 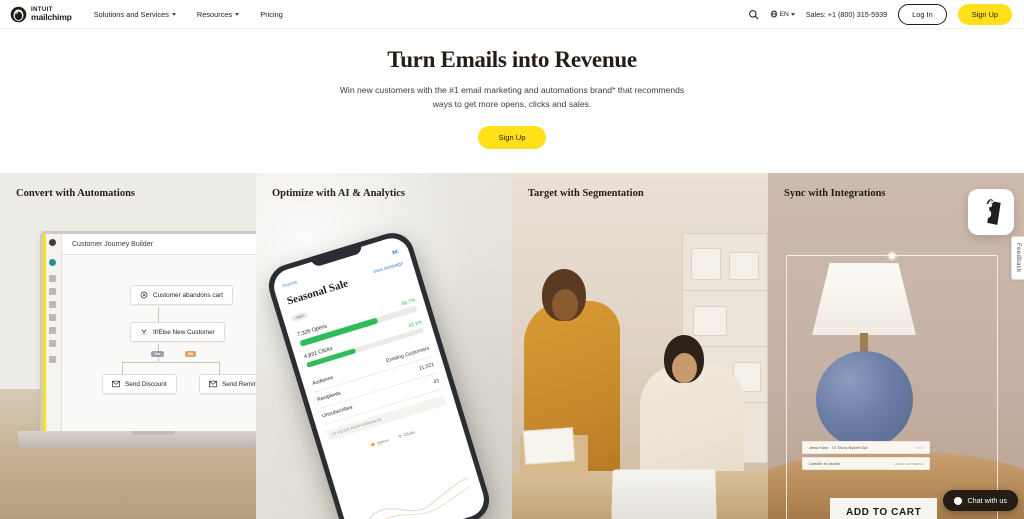 I want to click on shopify-integration-chip, so click(x=991, y=212).